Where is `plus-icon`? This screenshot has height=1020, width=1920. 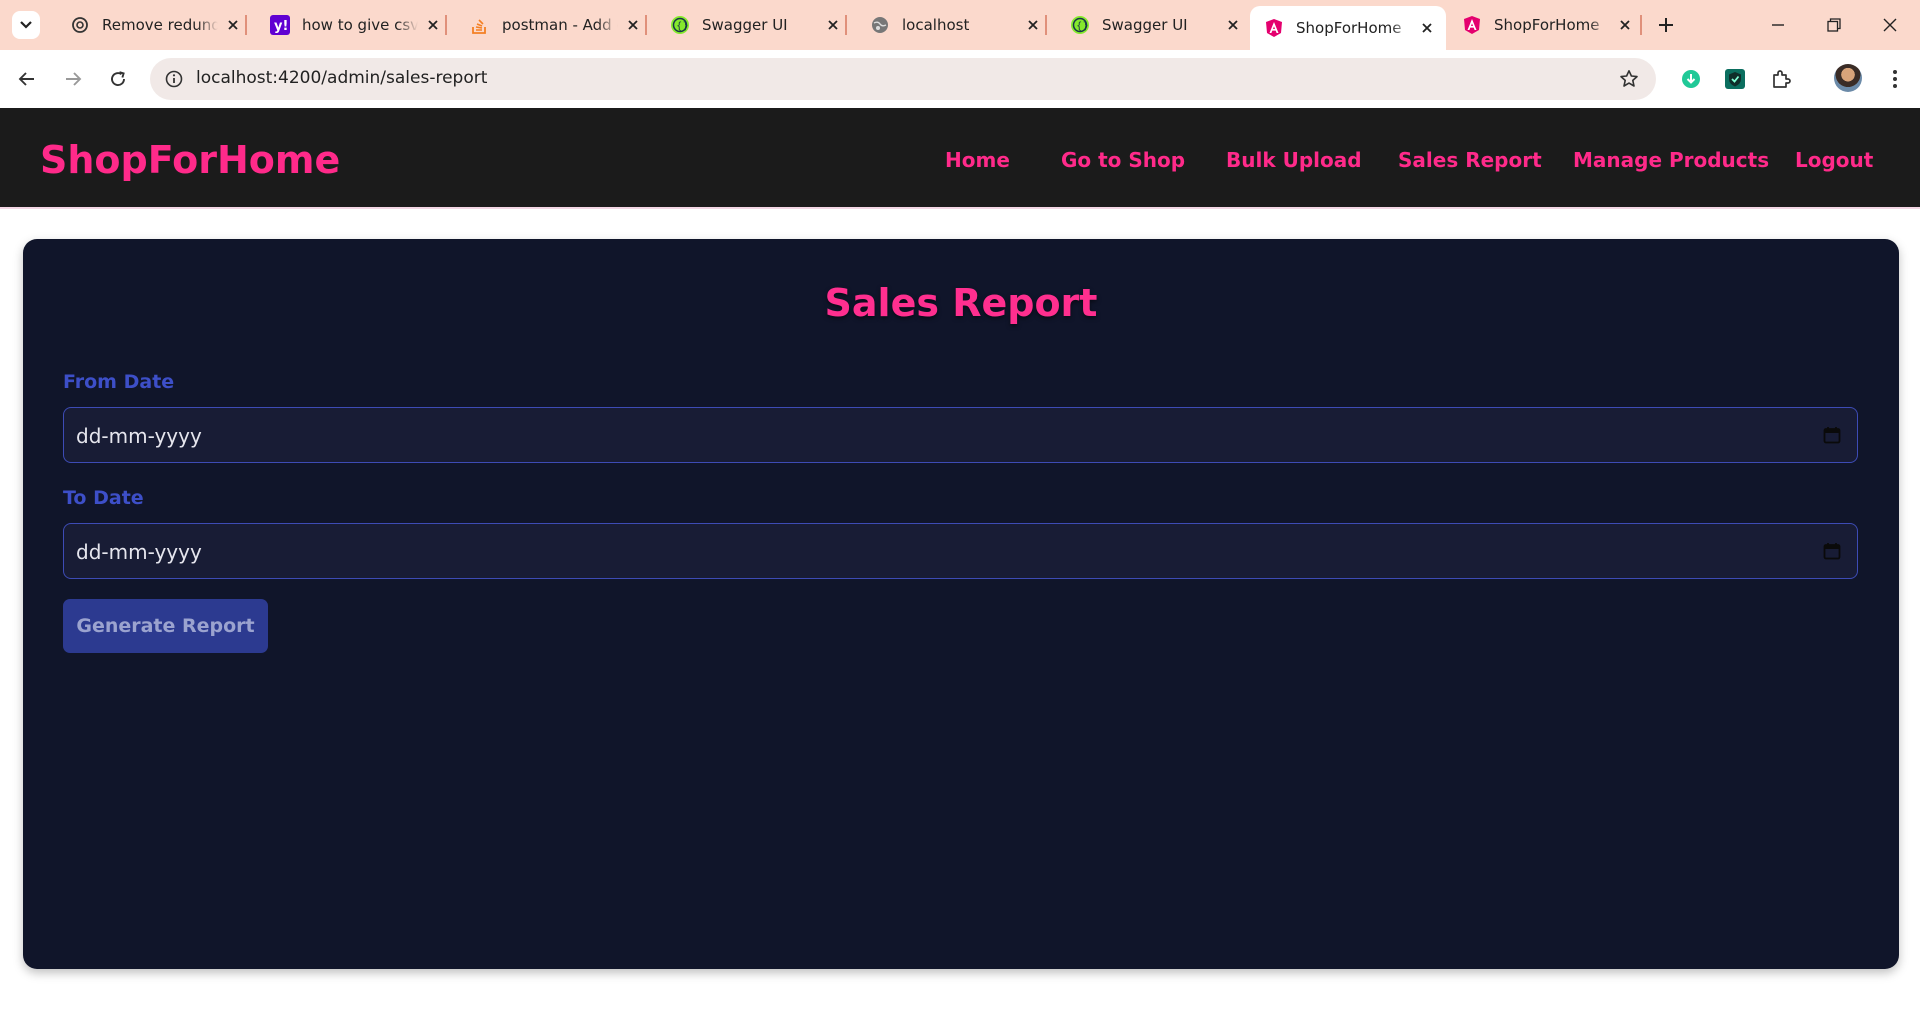 plus-icon is located at coordinates (1666, 25).